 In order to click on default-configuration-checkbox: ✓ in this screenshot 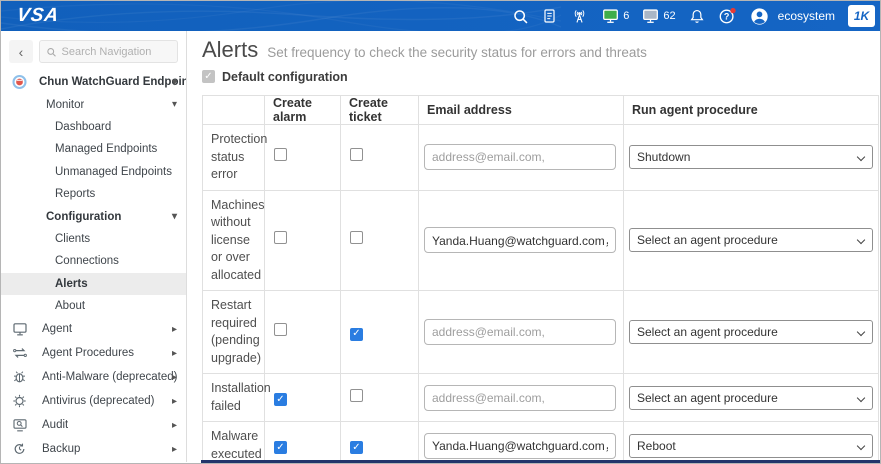, I will do `click(208, 76)`.